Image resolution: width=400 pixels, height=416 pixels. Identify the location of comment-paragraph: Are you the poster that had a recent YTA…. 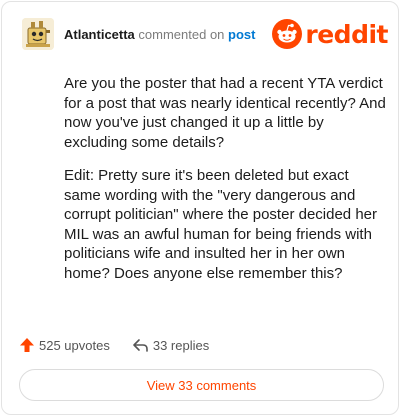
(225, 113).